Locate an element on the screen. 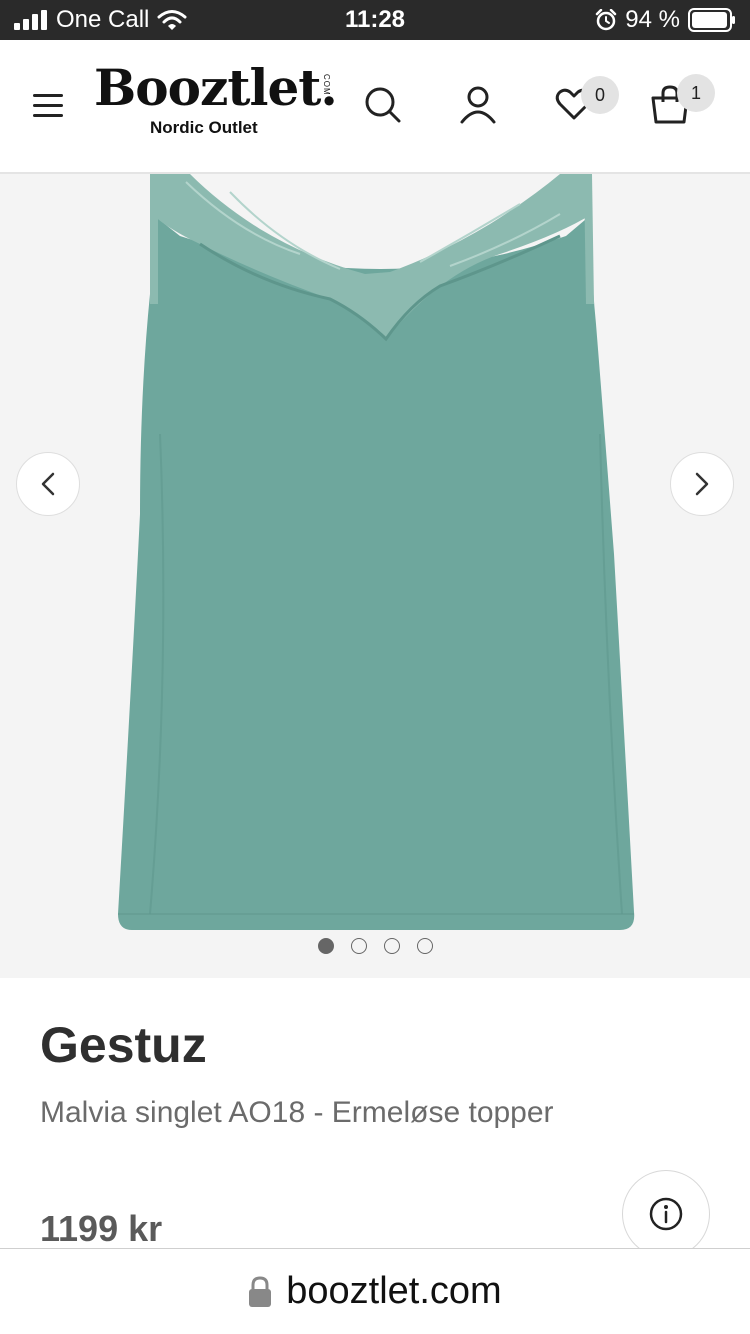 The image size is (750, 1334). alarm-icon is located at coordinates (606, 20).